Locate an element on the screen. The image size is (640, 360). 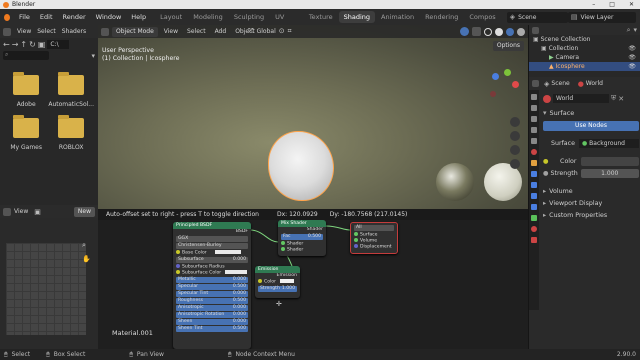
outliner-search-icon: ⌕ is located at coordinates (629, 30).